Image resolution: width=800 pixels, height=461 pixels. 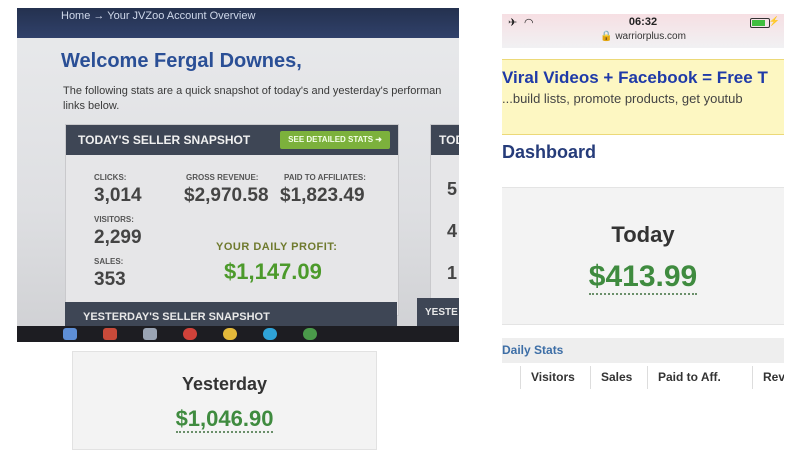 I want to click on dashboard-heading: Dashboard, so click(x=549, y=152).